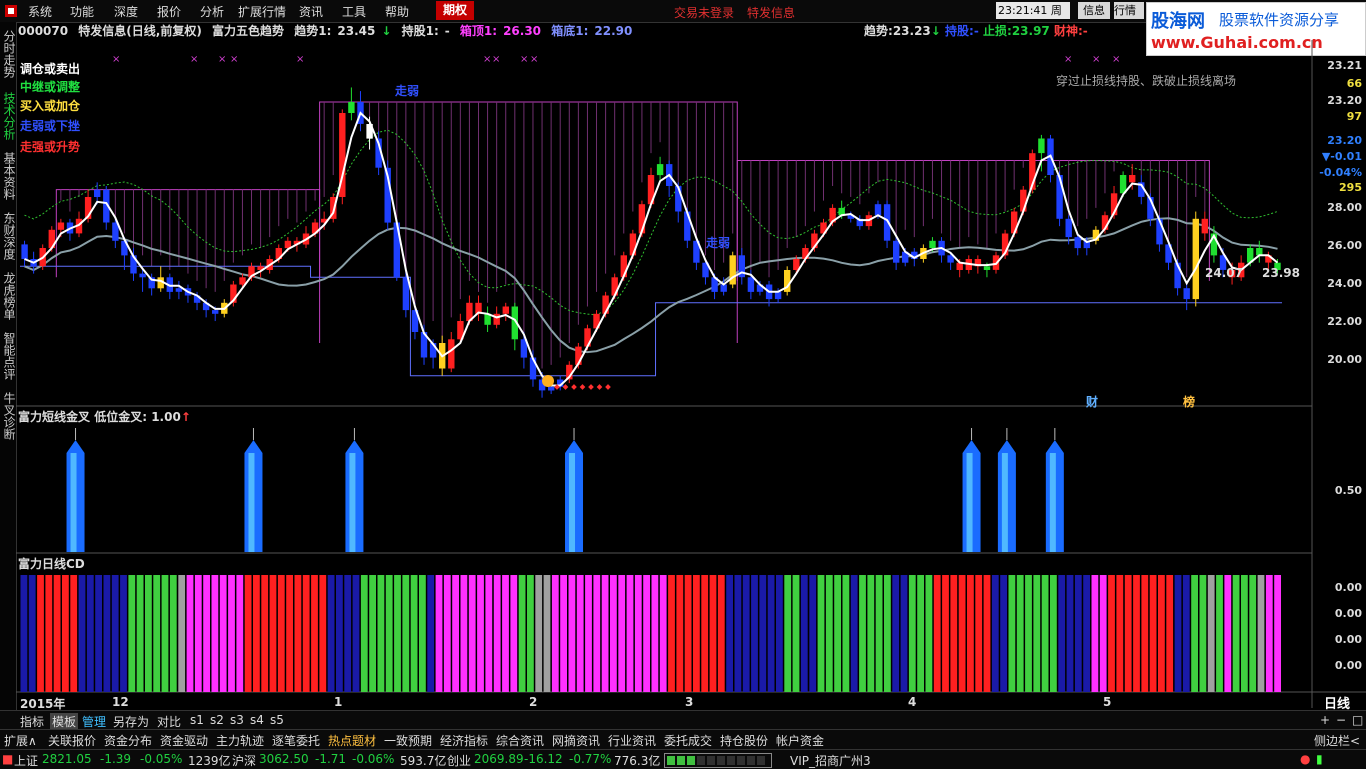 Image resolution: width=1366 pixels, height=769 pixels. Describe the element at coordinates (576, 740) in the screenshot. I see `tab-web-news: 网摘资讯` at that location.